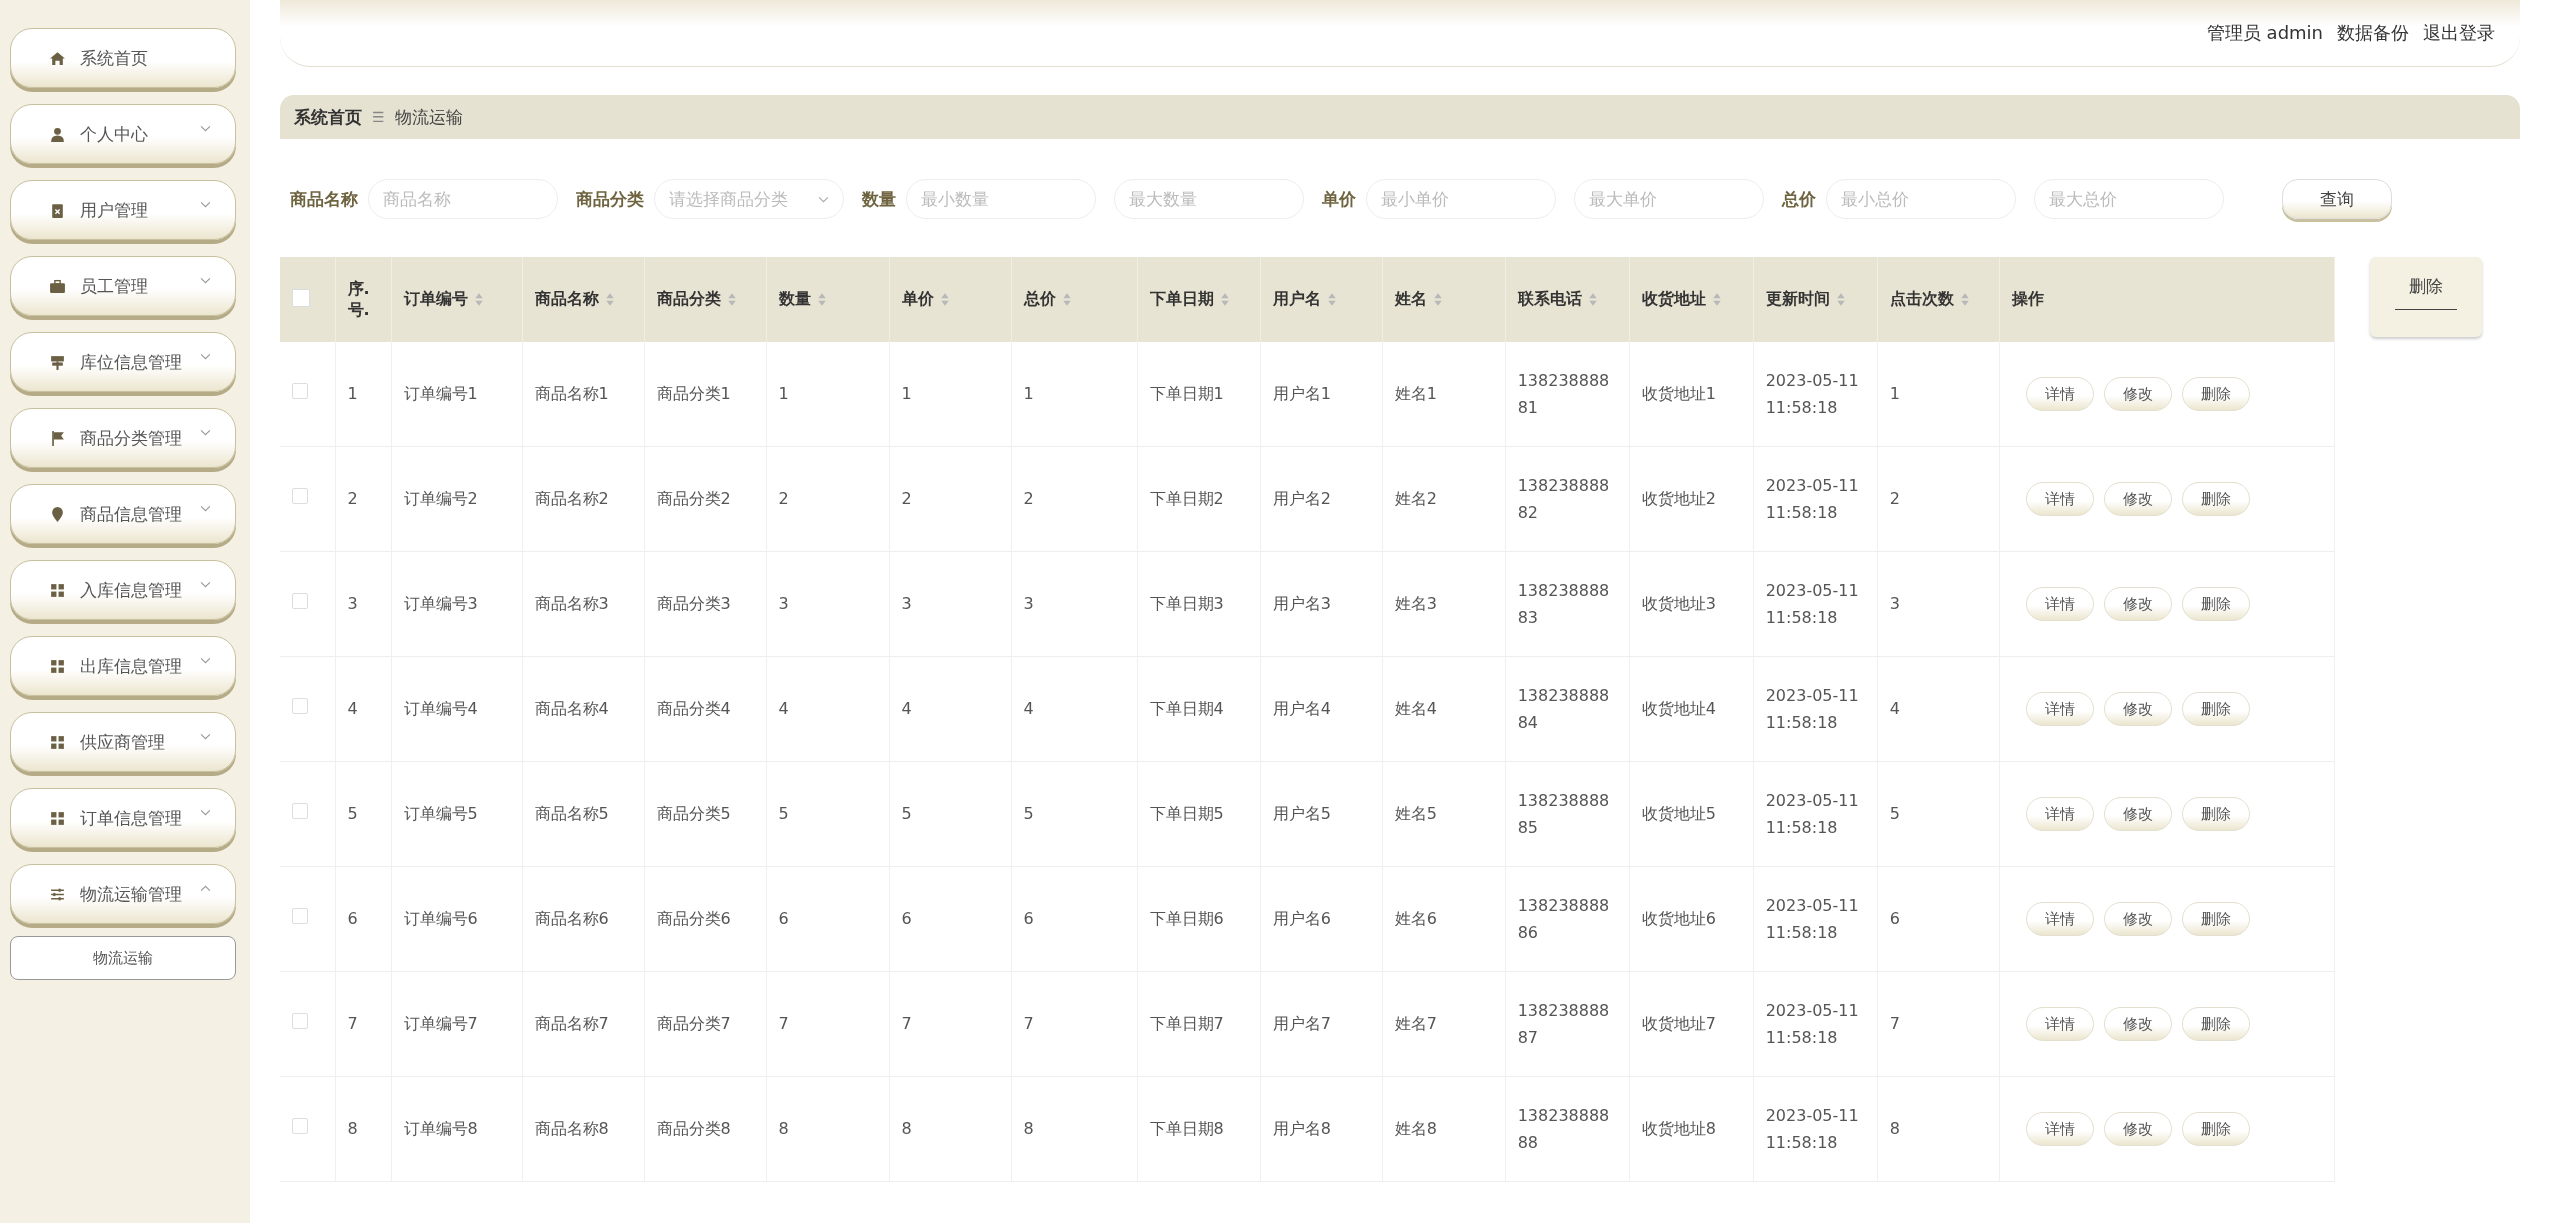 This screenshot has width=2560, height=1223. I want to click on search-button: 查询, so click(2337, 199).